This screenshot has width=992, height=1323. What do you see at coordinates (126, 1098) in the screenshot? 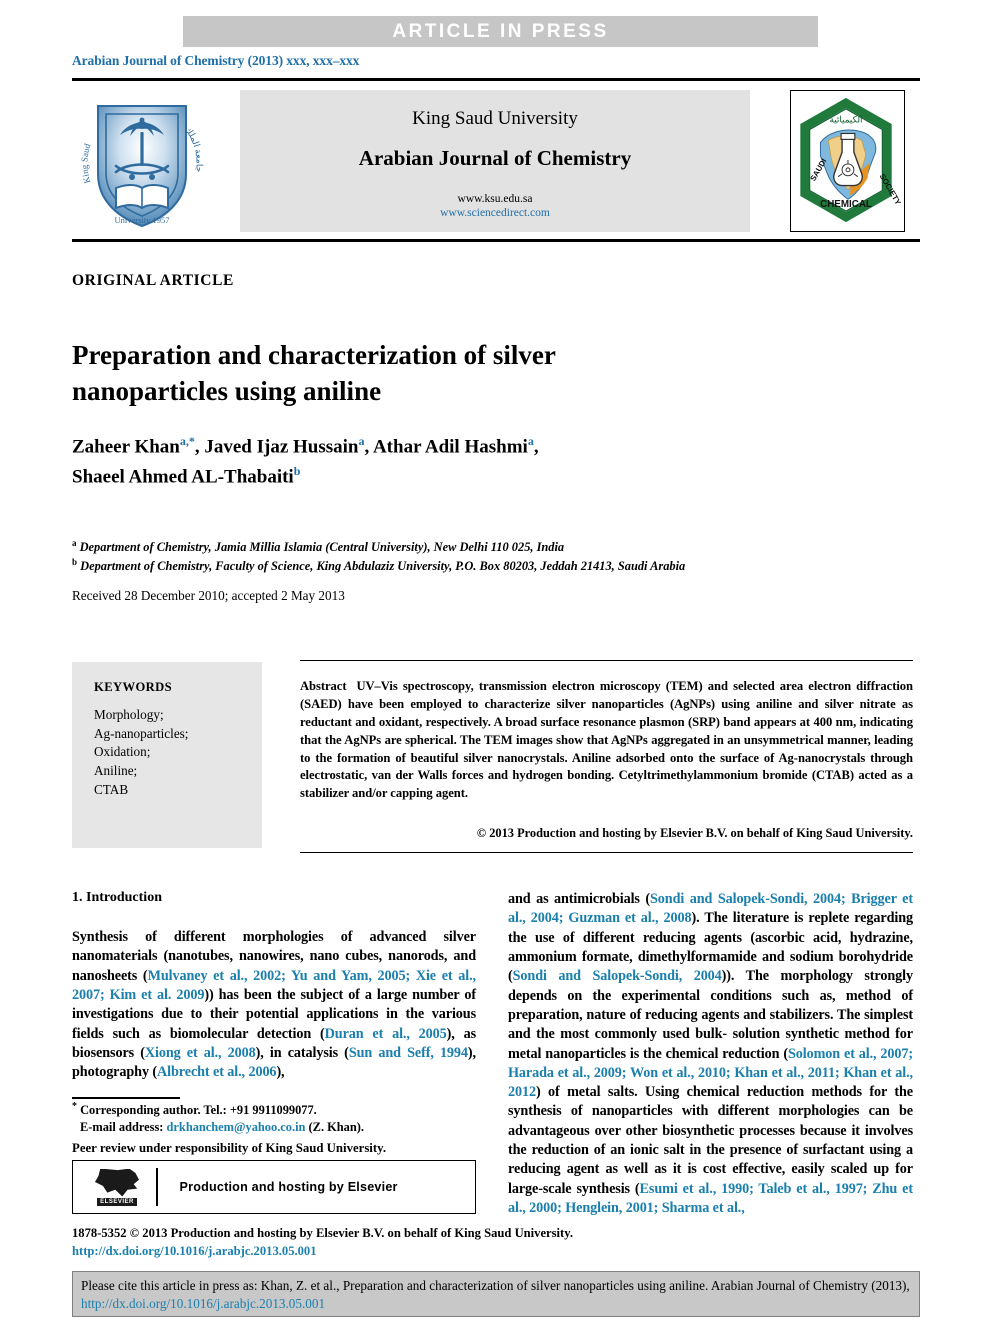
I see `footnote-rule` at bounding box center [126, 1098].